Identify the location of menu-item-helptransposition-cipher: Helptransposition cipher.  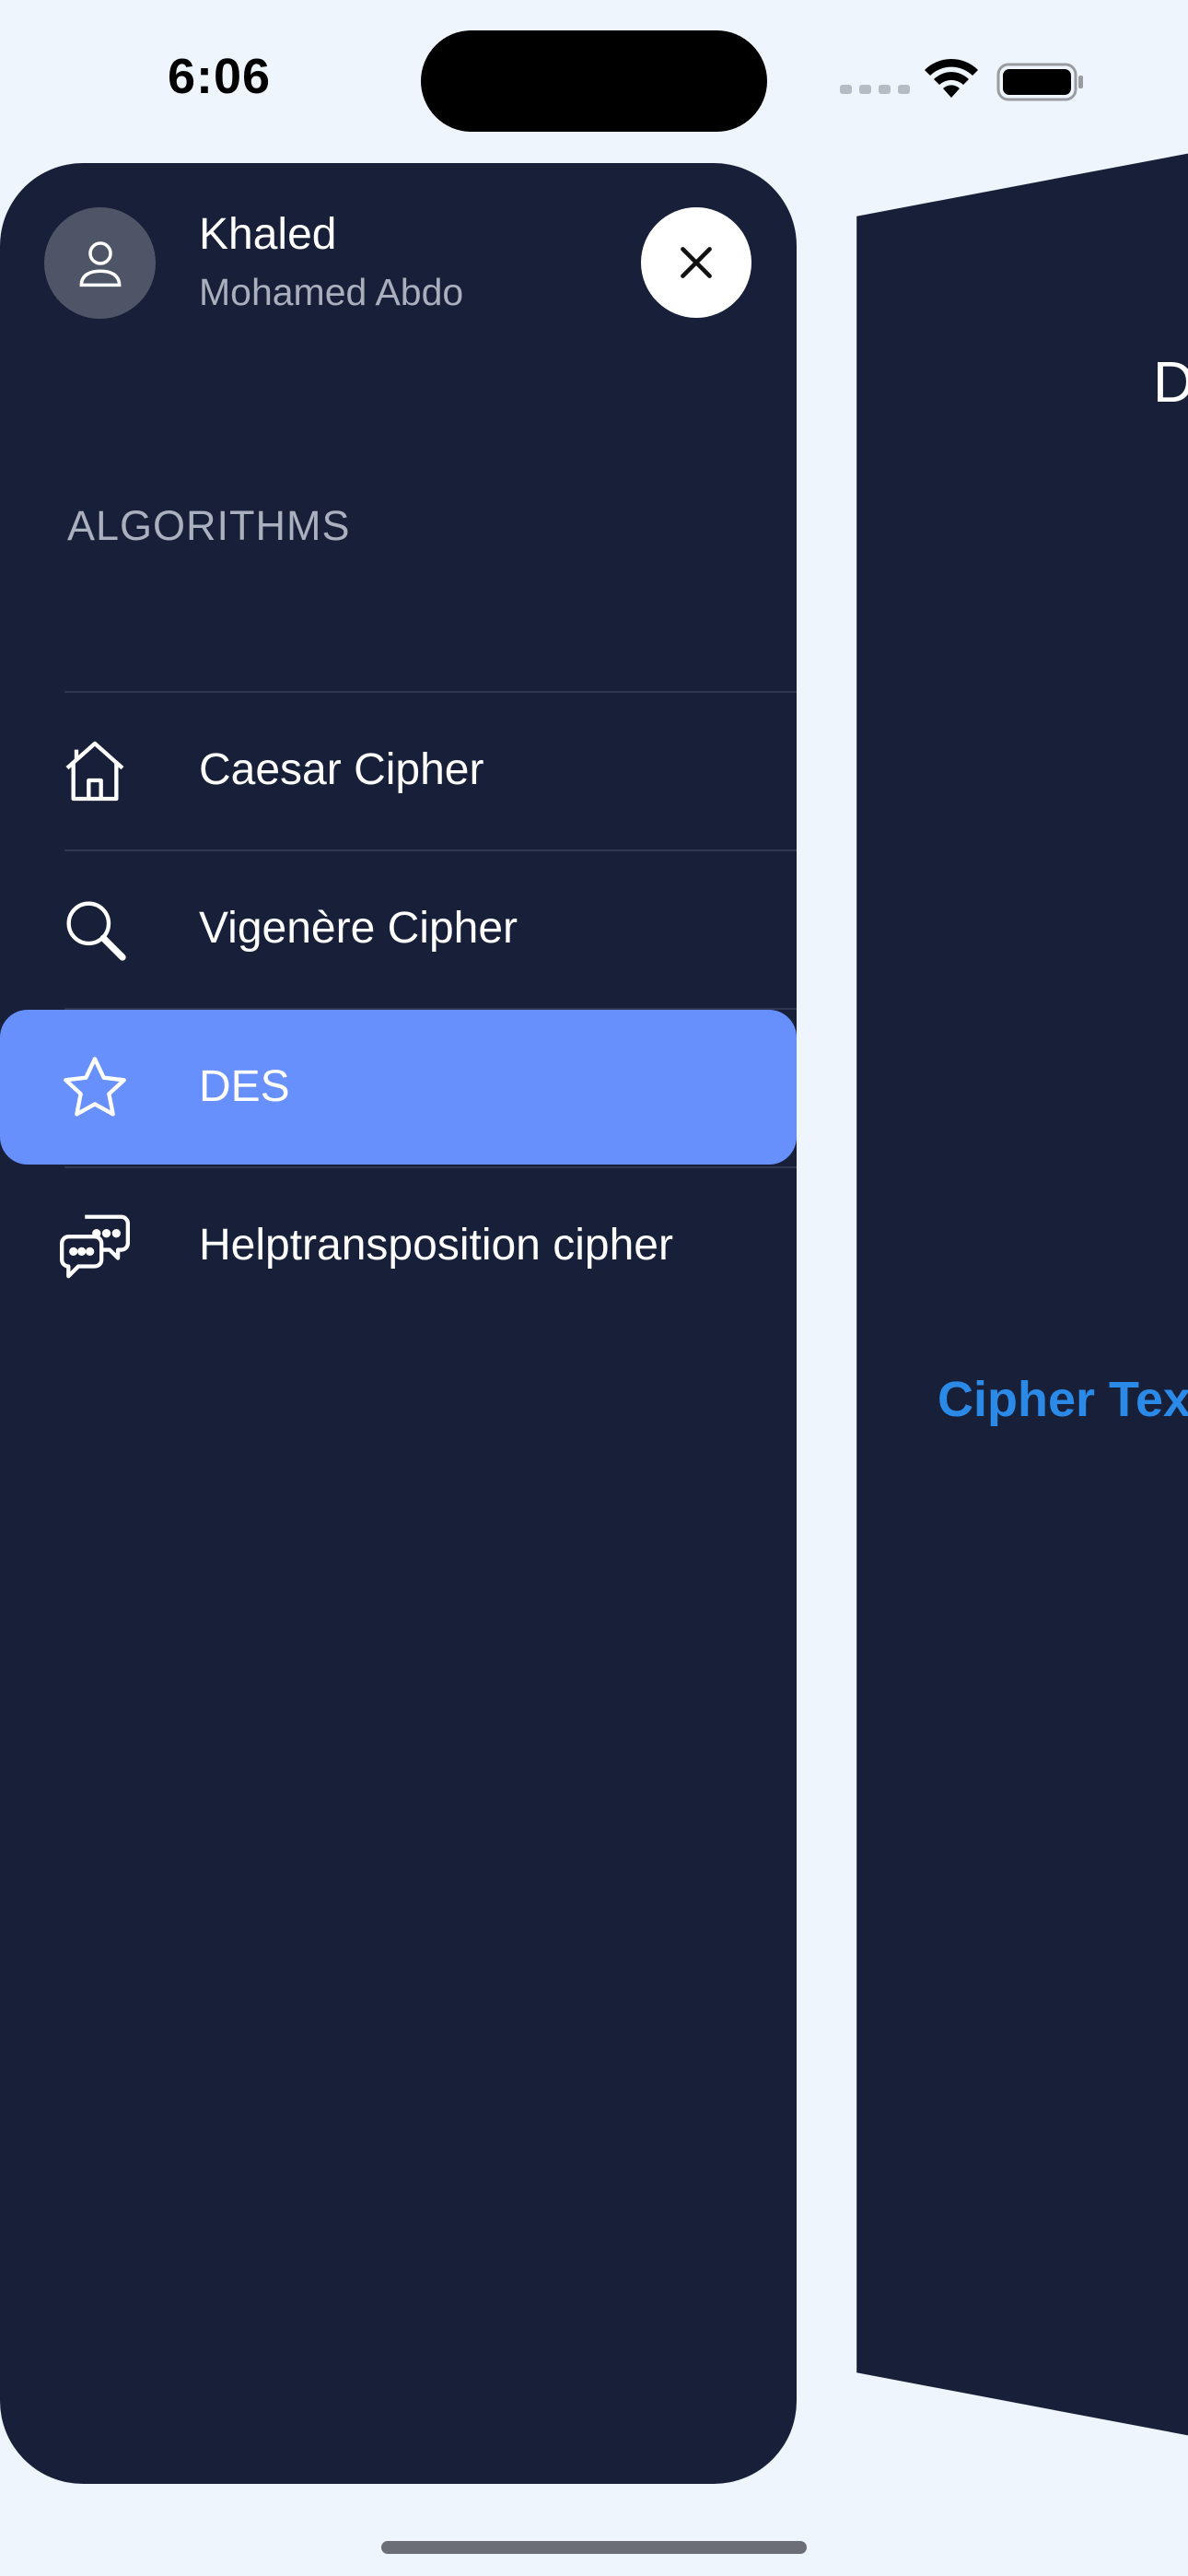
(398, 1245).